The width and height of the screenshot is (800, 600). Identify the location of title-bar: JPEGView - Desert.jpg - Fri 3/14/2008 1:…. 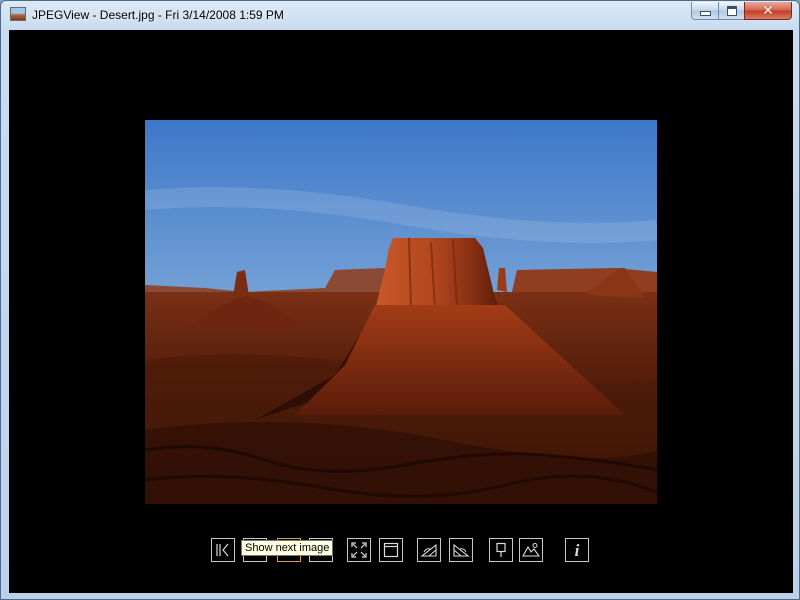
(400, 15).